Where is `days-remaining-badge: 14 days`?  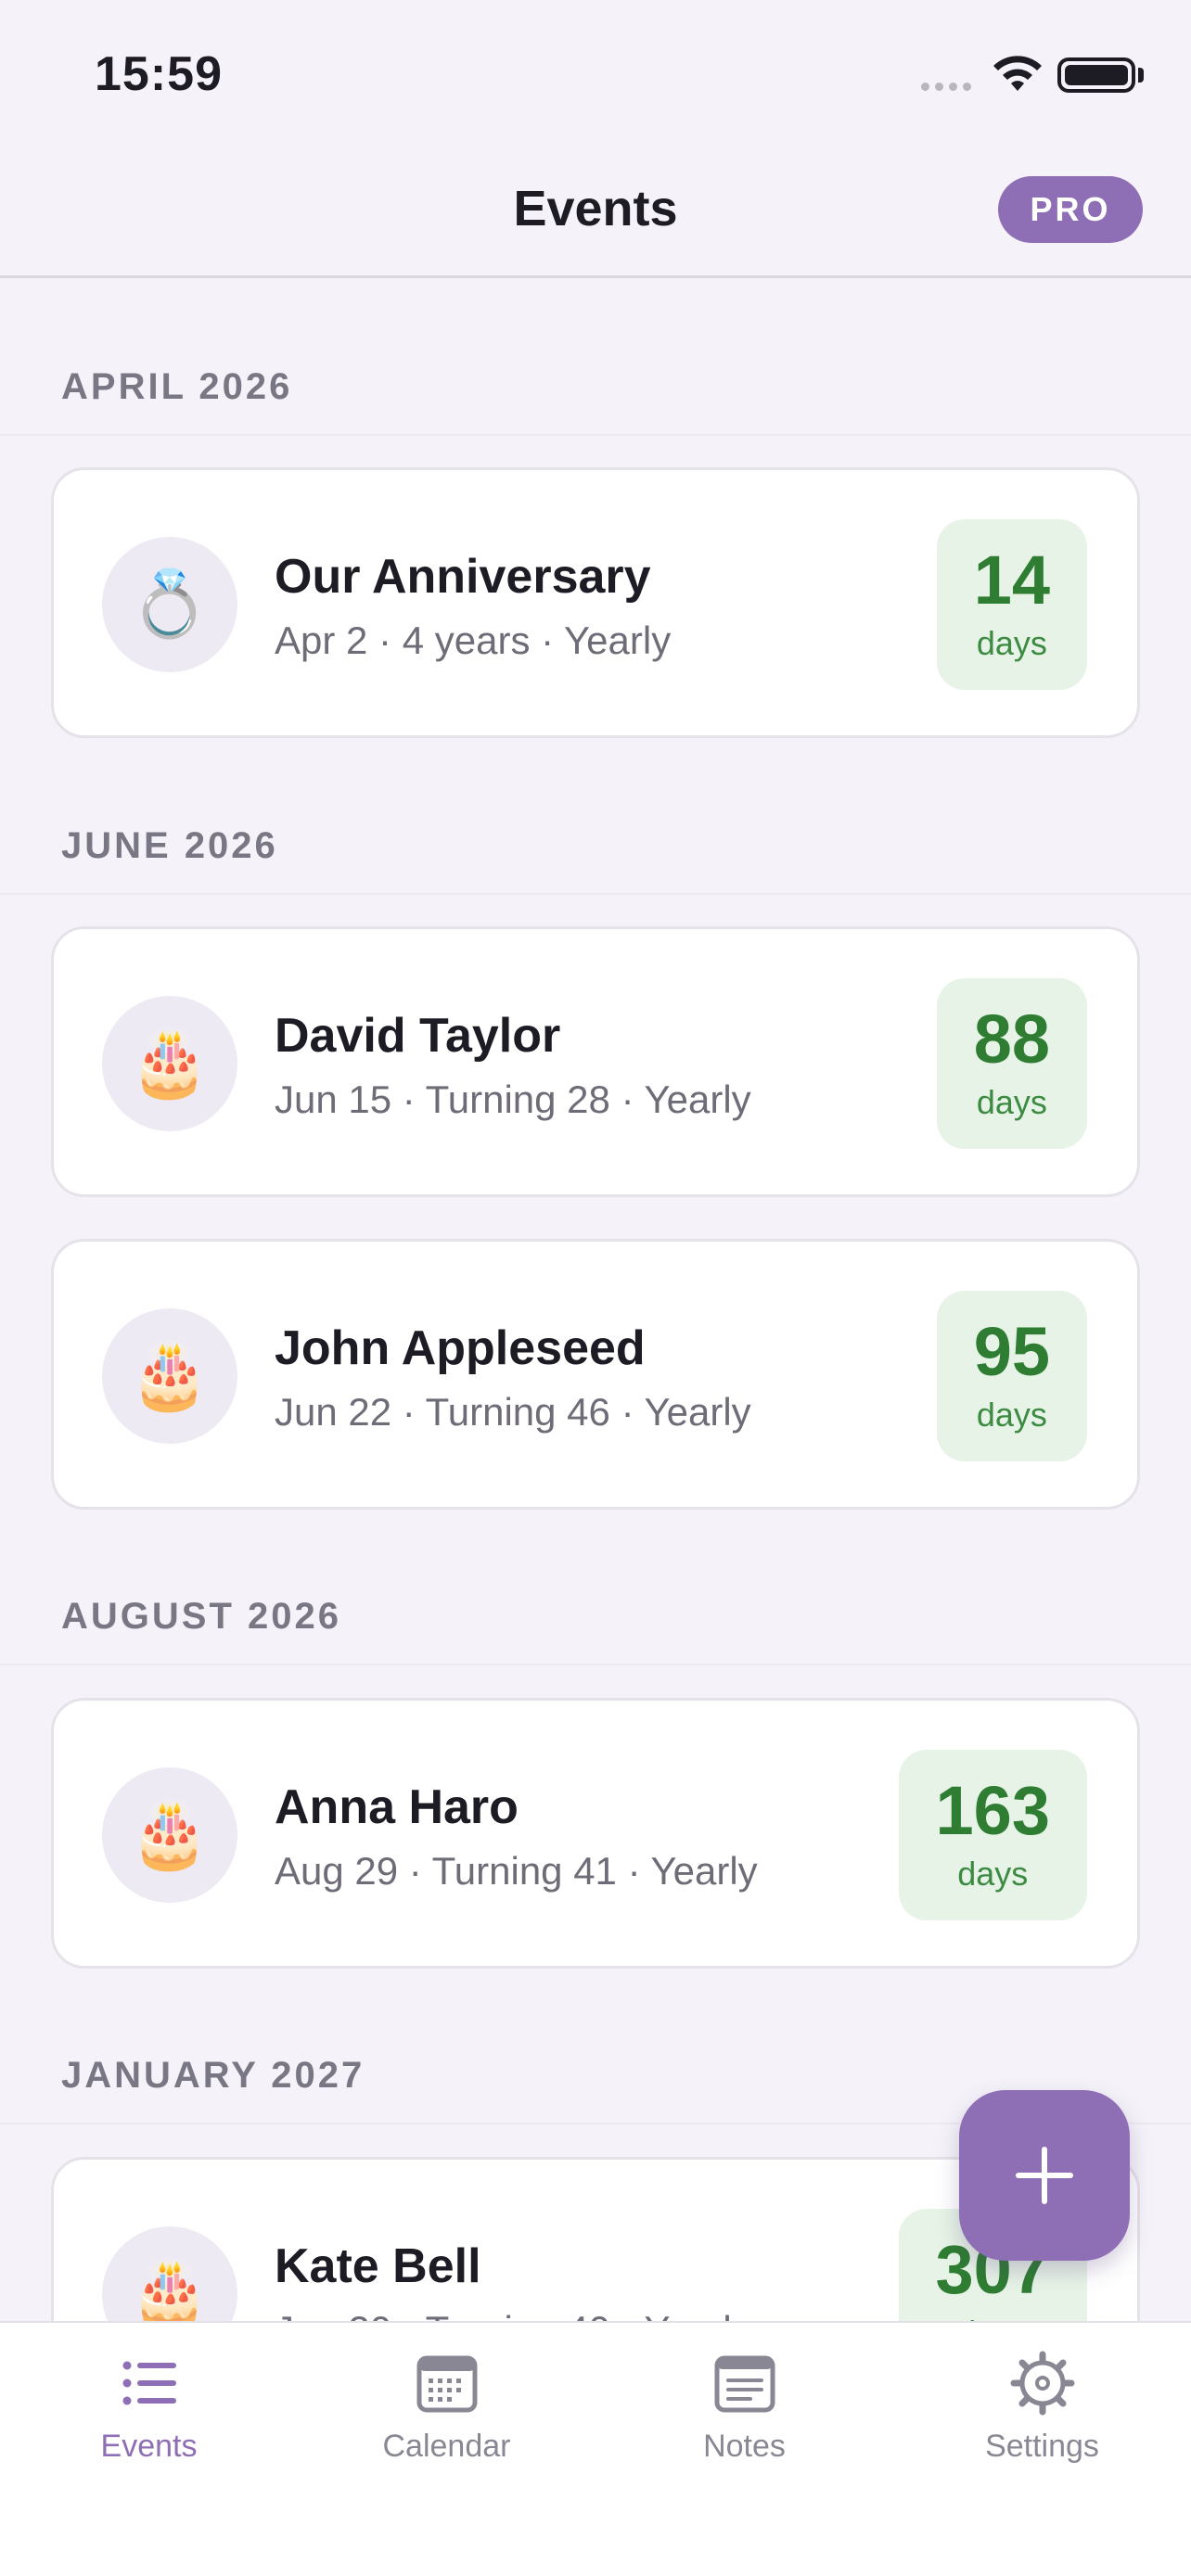
days-remaining-badge: 14 days is located at coordinates (1011, 605).